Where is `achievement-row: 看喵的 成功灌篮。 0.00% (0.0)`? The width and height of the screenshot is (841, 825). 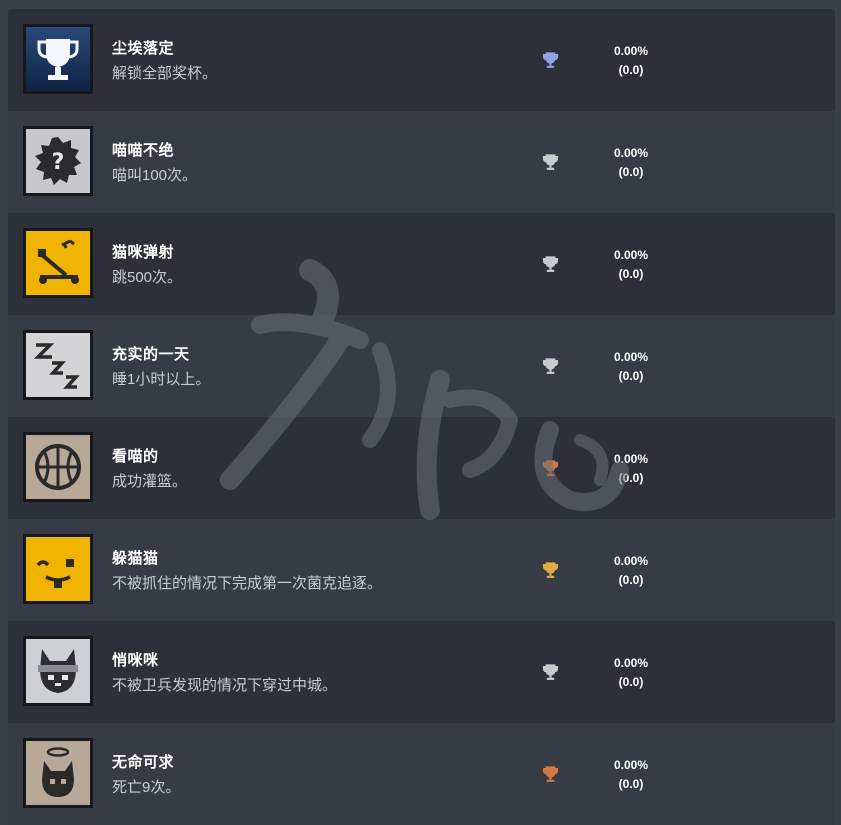
achievement-row: 看喵的 成功灌篮。 0.00% (0.0) is located at coordinates (421, 468).